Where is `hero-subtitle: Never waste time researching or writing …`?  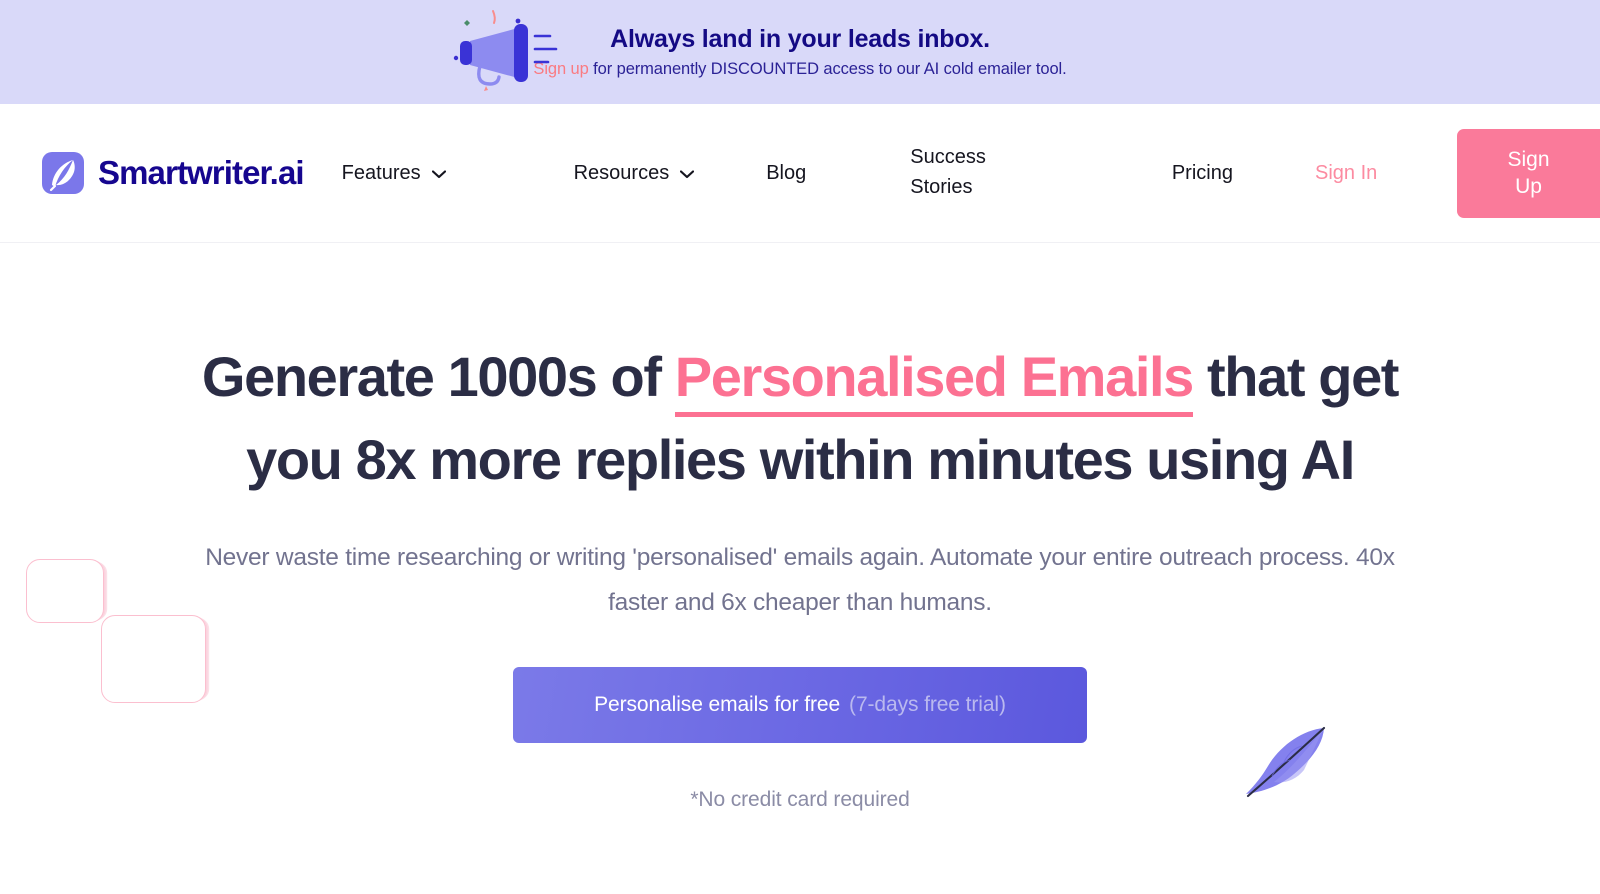
hero-subtitle: Never waste time researching or writing … is located at coordinates (800, 579).